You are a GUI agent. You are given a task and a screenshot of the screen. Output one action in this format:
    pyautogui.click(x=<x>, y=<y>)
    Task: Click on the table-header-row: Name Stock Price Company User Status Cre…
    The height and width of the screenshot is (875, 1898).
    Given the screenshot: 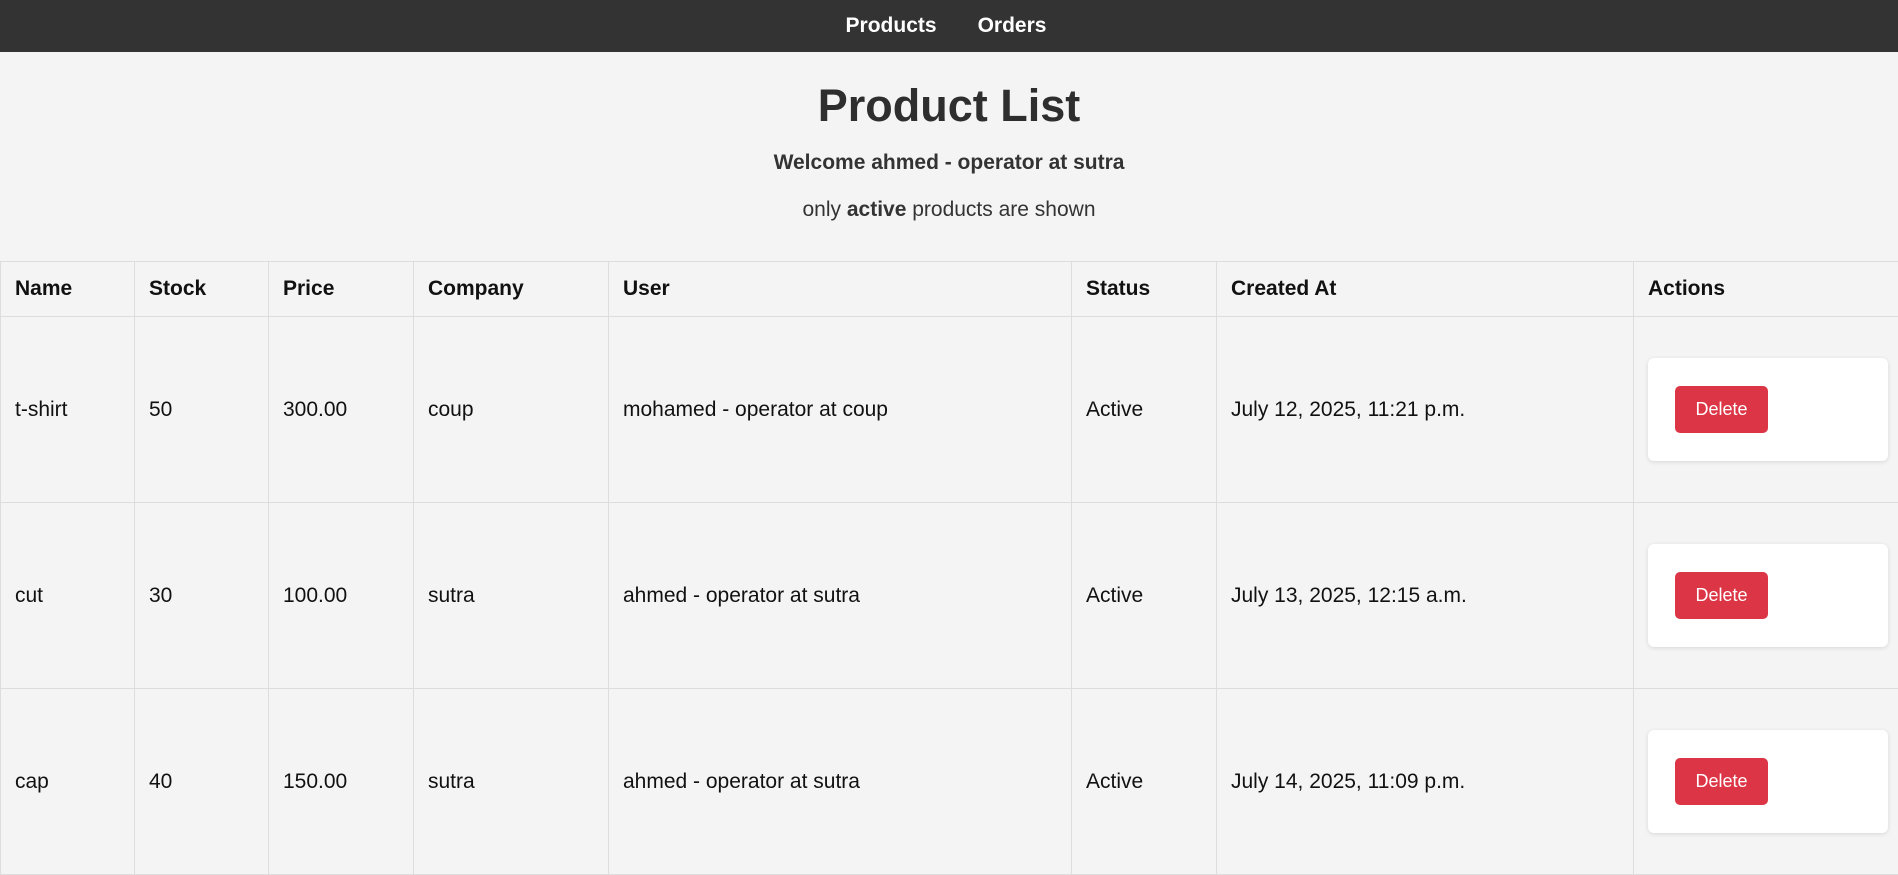 What is the action you would take?
    pyautogui.click(x=949, y=289)
    